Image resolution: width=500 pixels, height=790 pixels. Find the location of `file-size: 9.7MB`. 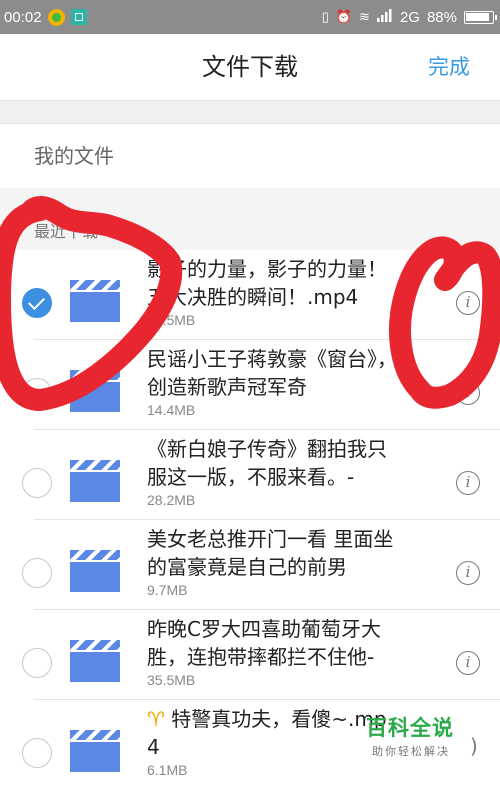

file-size: 9.7MB is located at coordinates (167, 590).